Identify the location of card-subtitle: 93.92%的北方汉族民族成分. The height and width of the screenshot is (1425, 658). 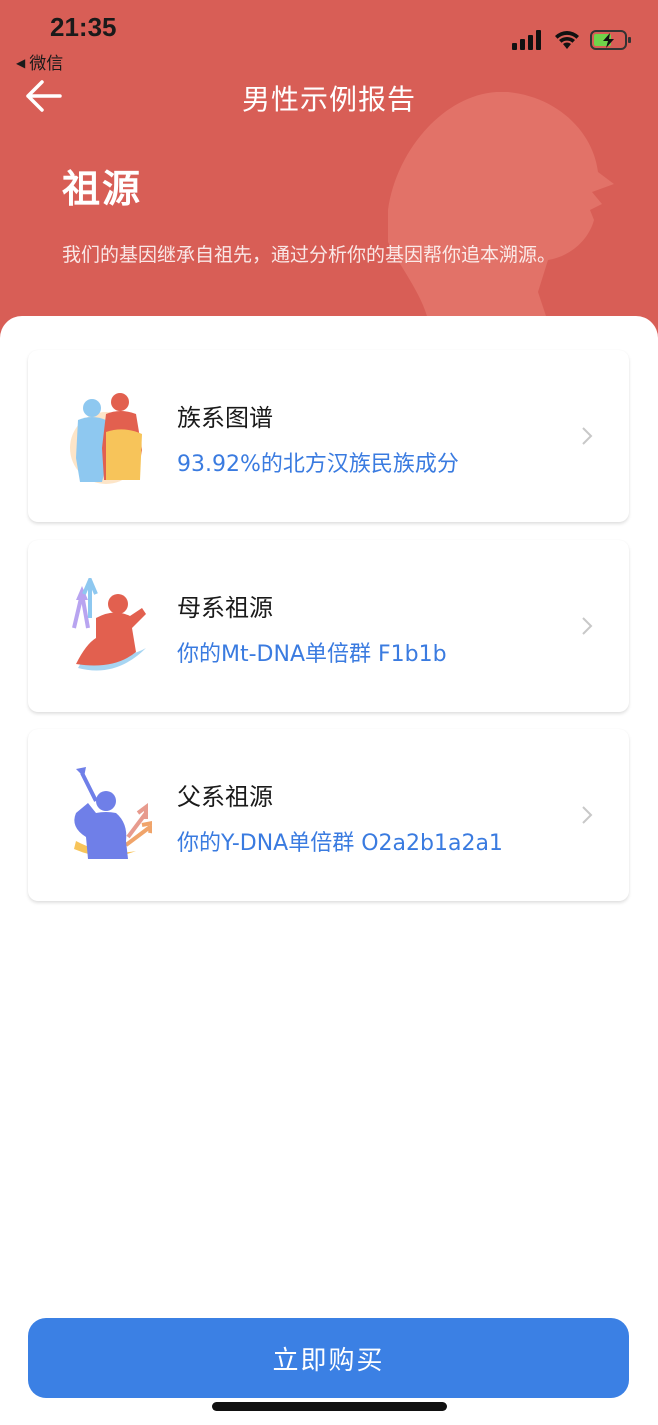
(318, 464).